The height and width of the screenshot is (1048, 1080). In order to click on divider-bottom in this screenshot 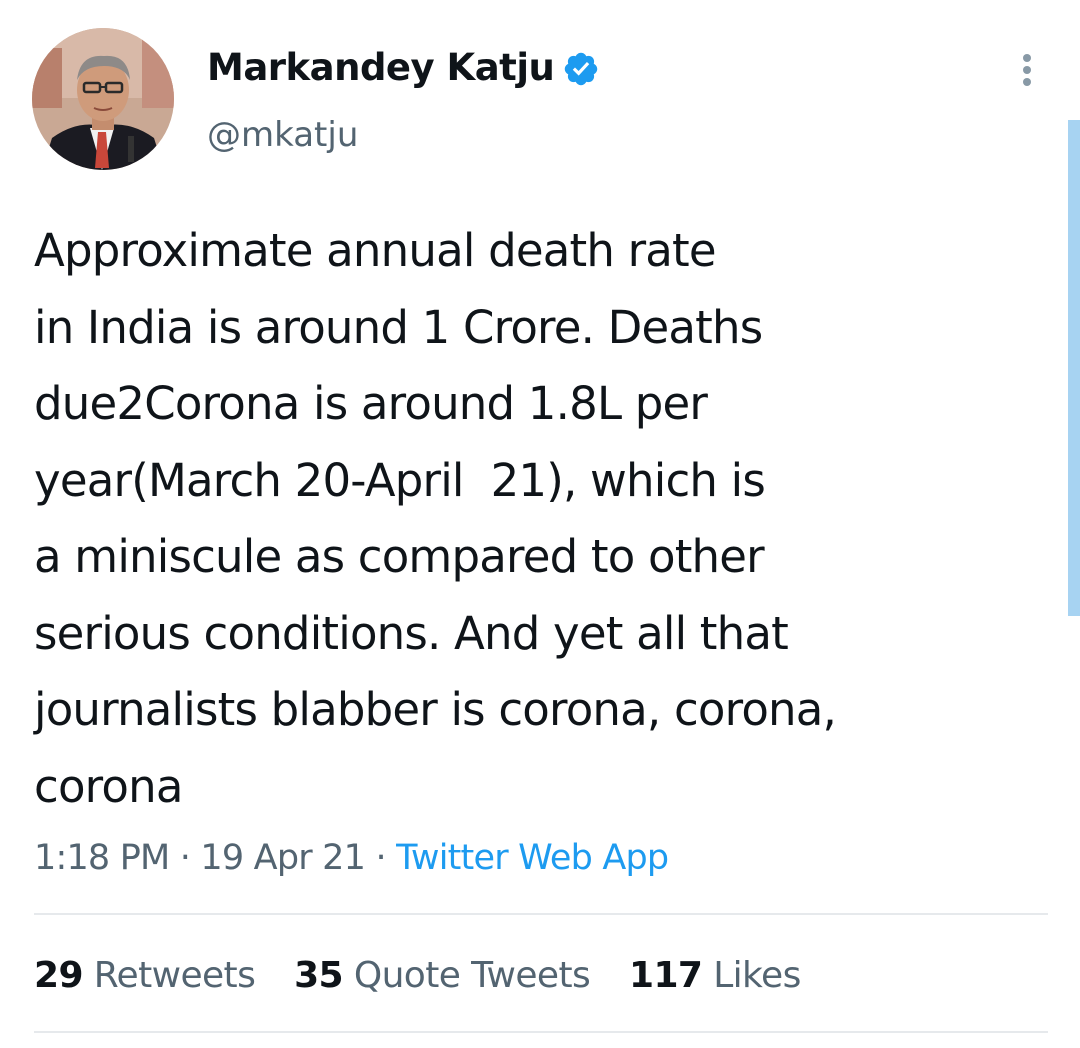, I will do `click(541, 1032)`.